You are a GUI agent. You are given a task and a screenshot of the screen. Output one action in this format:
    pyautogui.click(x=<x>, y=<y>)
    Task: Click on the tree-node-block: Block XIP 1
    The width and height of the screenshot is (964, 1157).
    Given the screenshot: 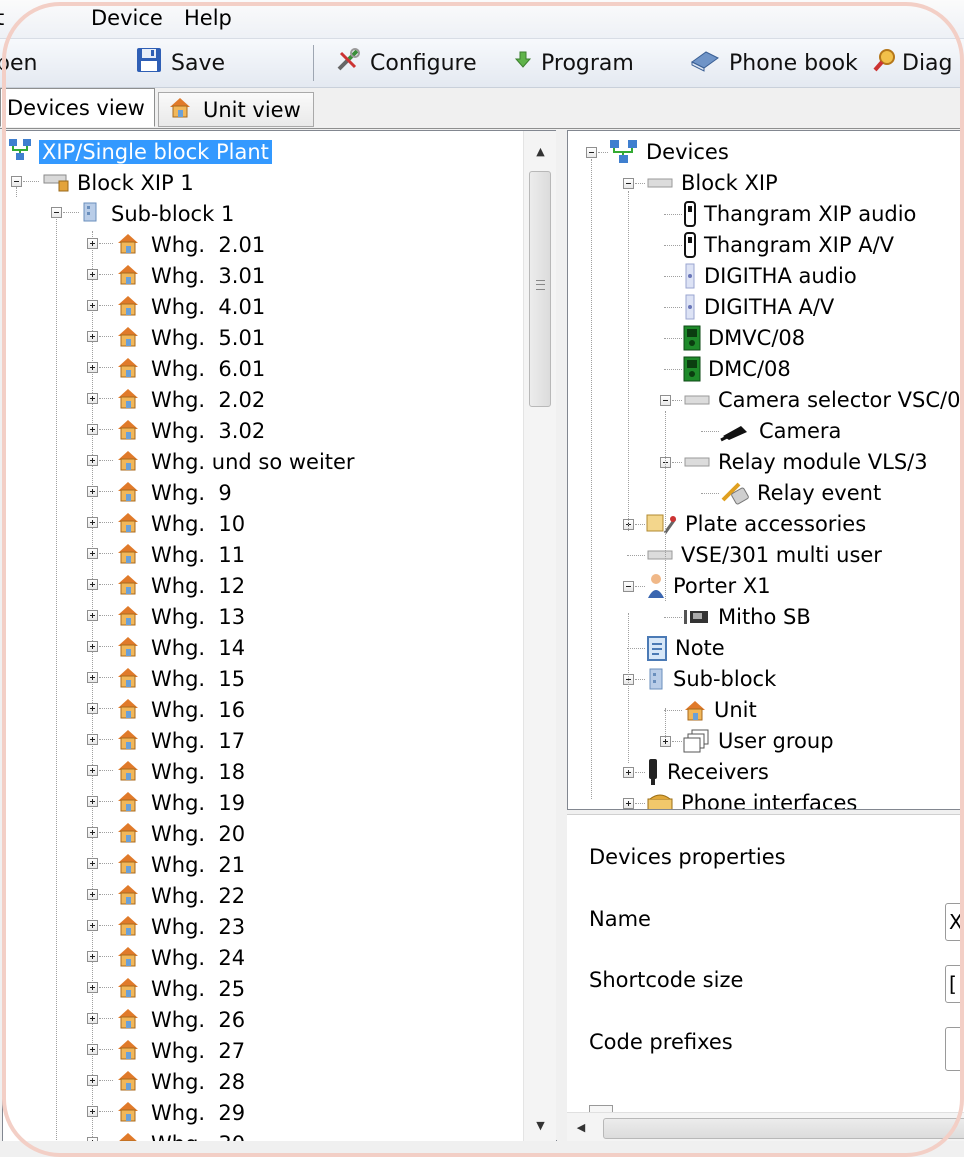 What is the action you would take?
    pyautogui.click(x=117, y=183)
    